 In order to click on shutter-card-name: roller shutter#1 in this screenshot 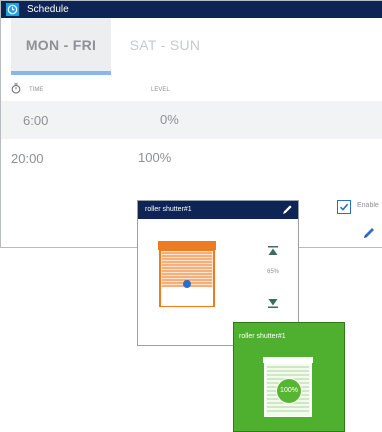, I will do `click(168, 209)`.